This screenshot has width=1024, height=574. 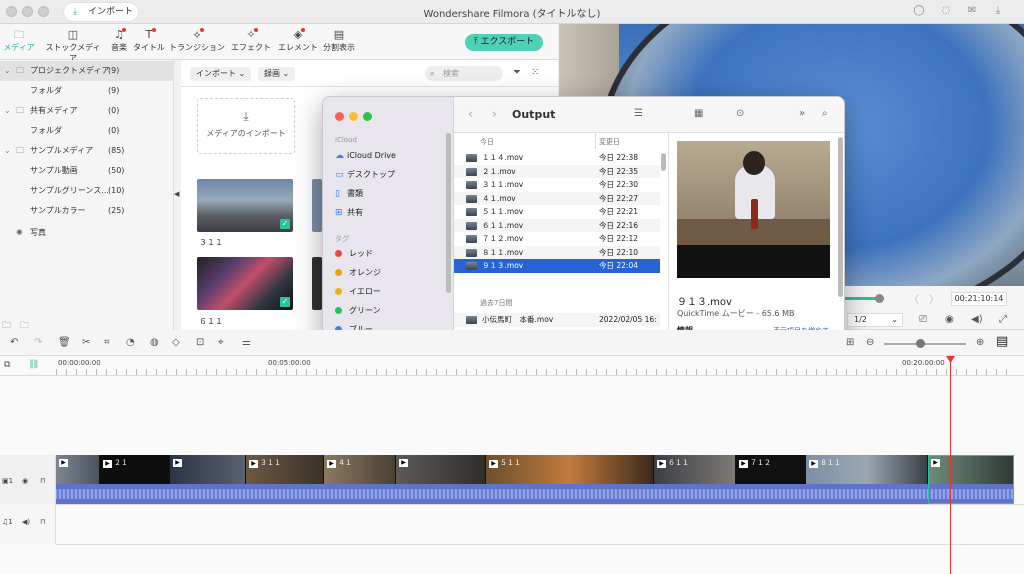 I want to click on library-item: サンプルグリーンス... (10), so click(x=87, y=191).